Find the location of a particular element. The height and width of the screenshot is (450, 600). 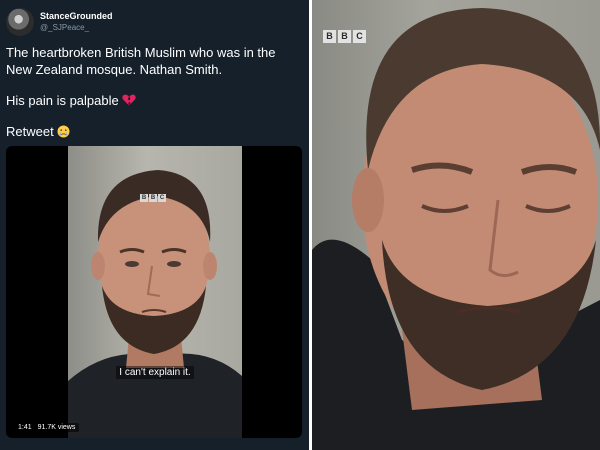

video-views: 91.7K views is located at coordinates (56, 427).